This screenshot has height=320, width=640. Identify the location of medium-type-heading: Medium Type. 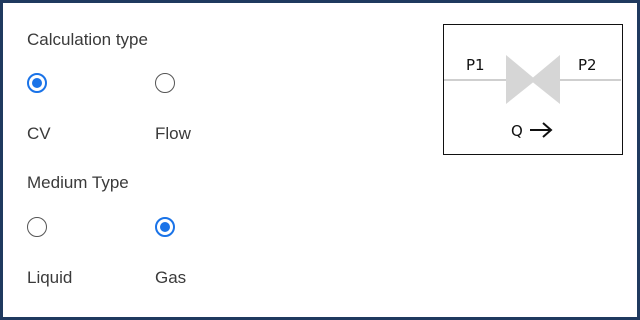
(78, 182).